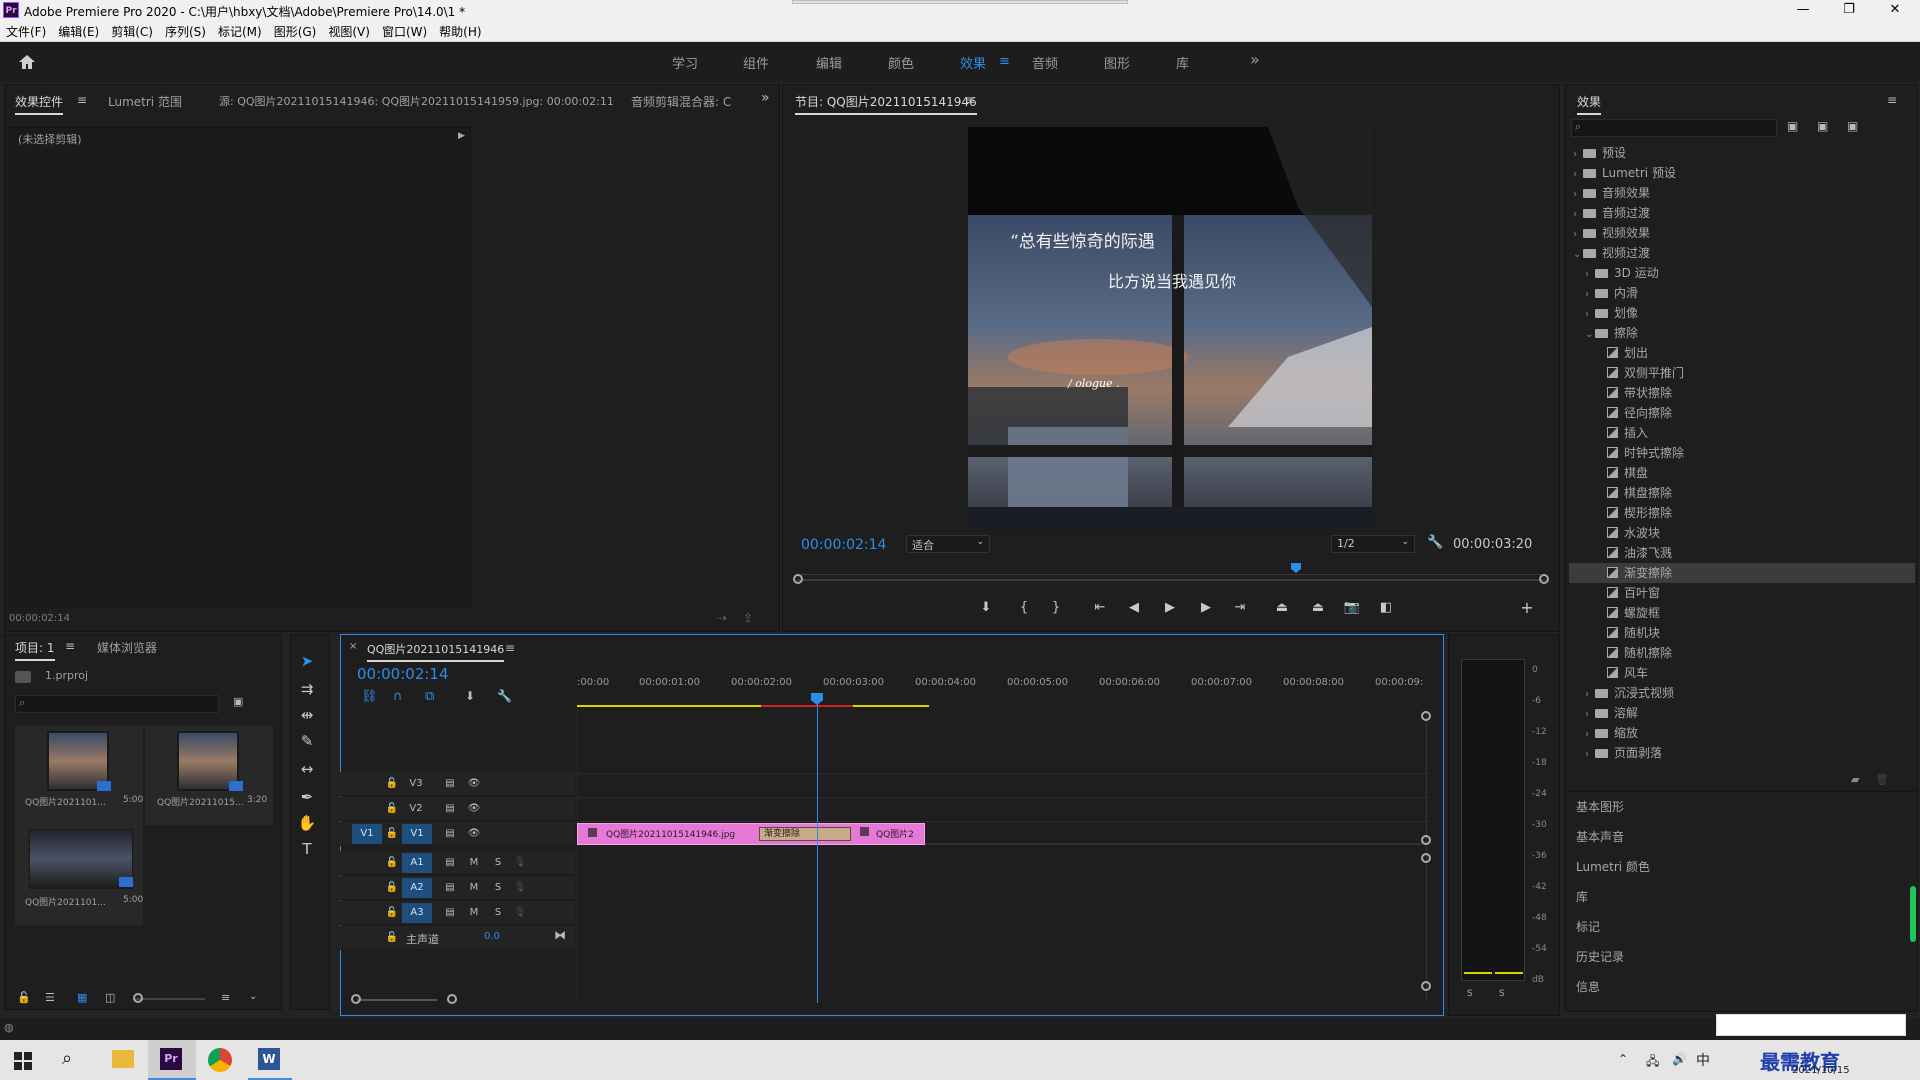 This screenshot has height=1080, width=1920. What do you see at coordinates (79, 825) in the screenshot?
I see `project-item-1: QQ图片2021101... 5:00 QQ图片2021101... 5:00` at bounding box center [79, 825].